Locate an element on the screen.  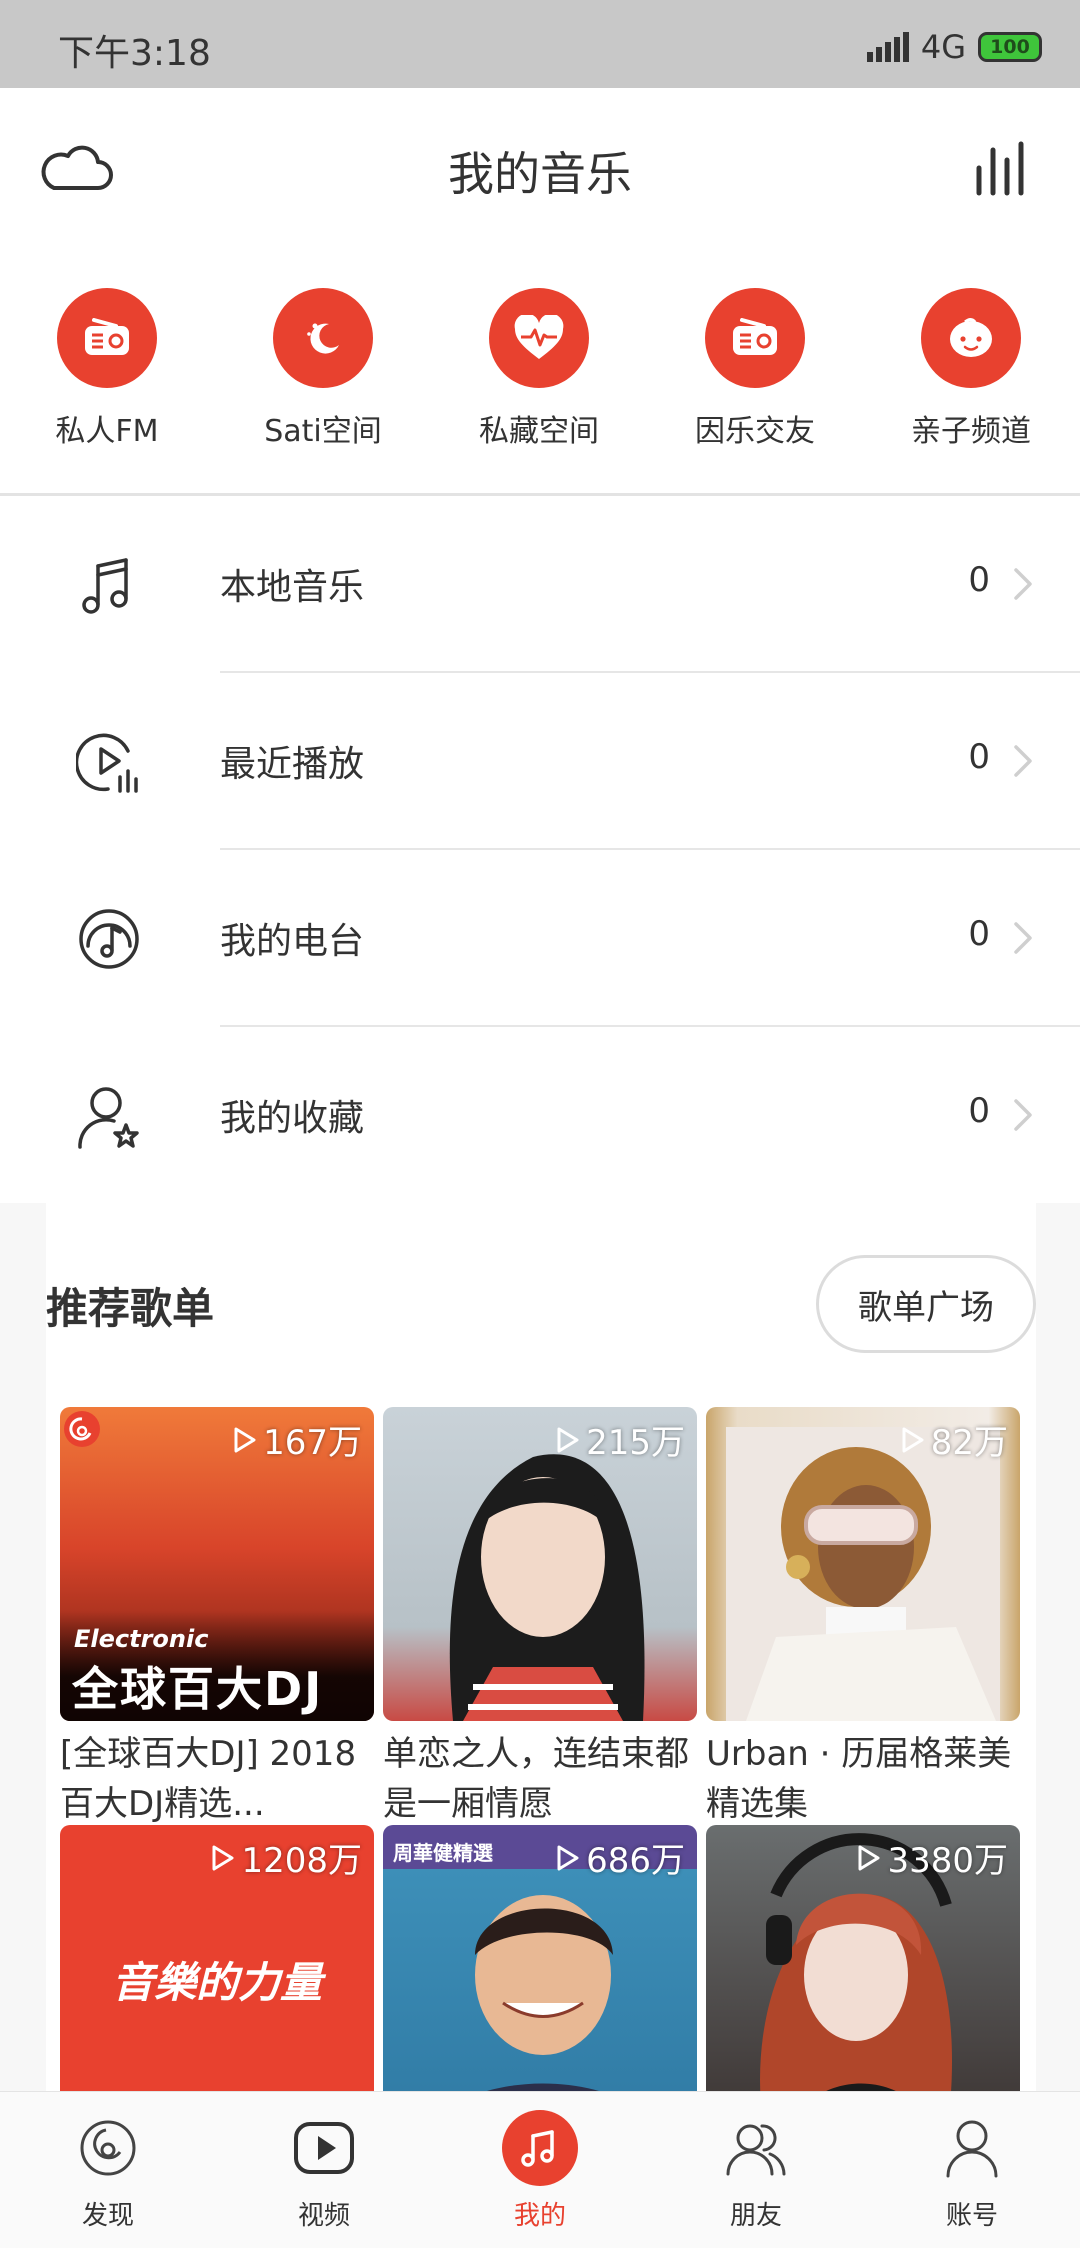
row-label: 我的电台 is located at coordinates (292, 941).